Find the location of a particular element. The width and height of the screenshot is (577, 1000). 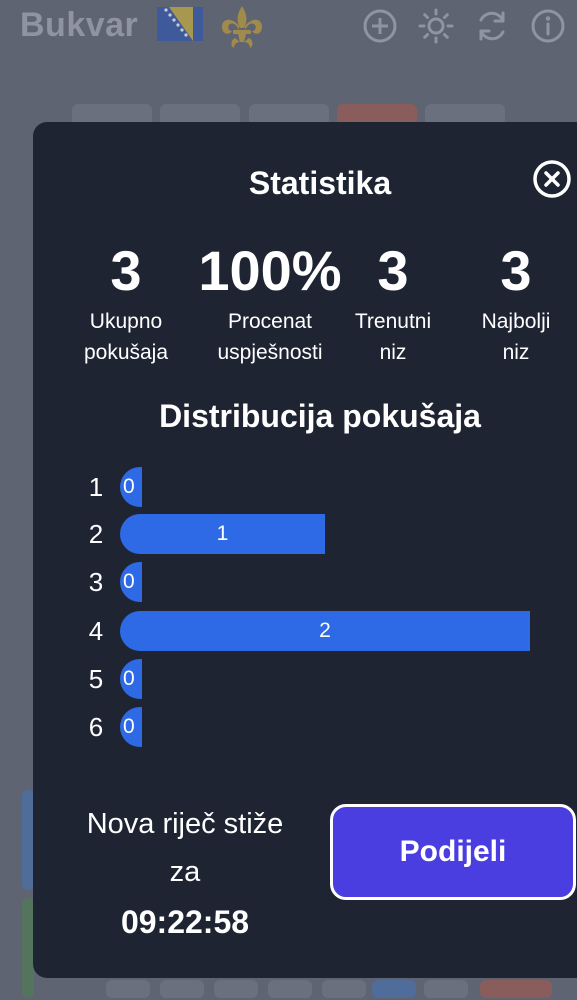

stat-label: Trenutni niz is located at coordinates (393, 337).